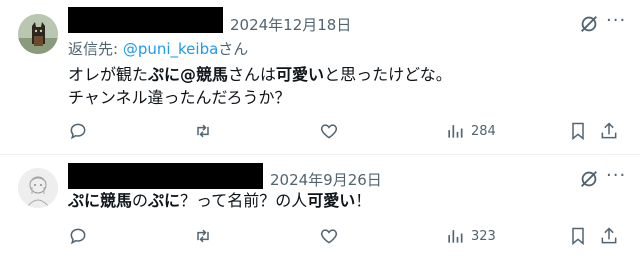  What do you see at coordinates (233, 49) in the screenshot?
I see `reply-to-suffix: さん` at bounding box center [233, 49].